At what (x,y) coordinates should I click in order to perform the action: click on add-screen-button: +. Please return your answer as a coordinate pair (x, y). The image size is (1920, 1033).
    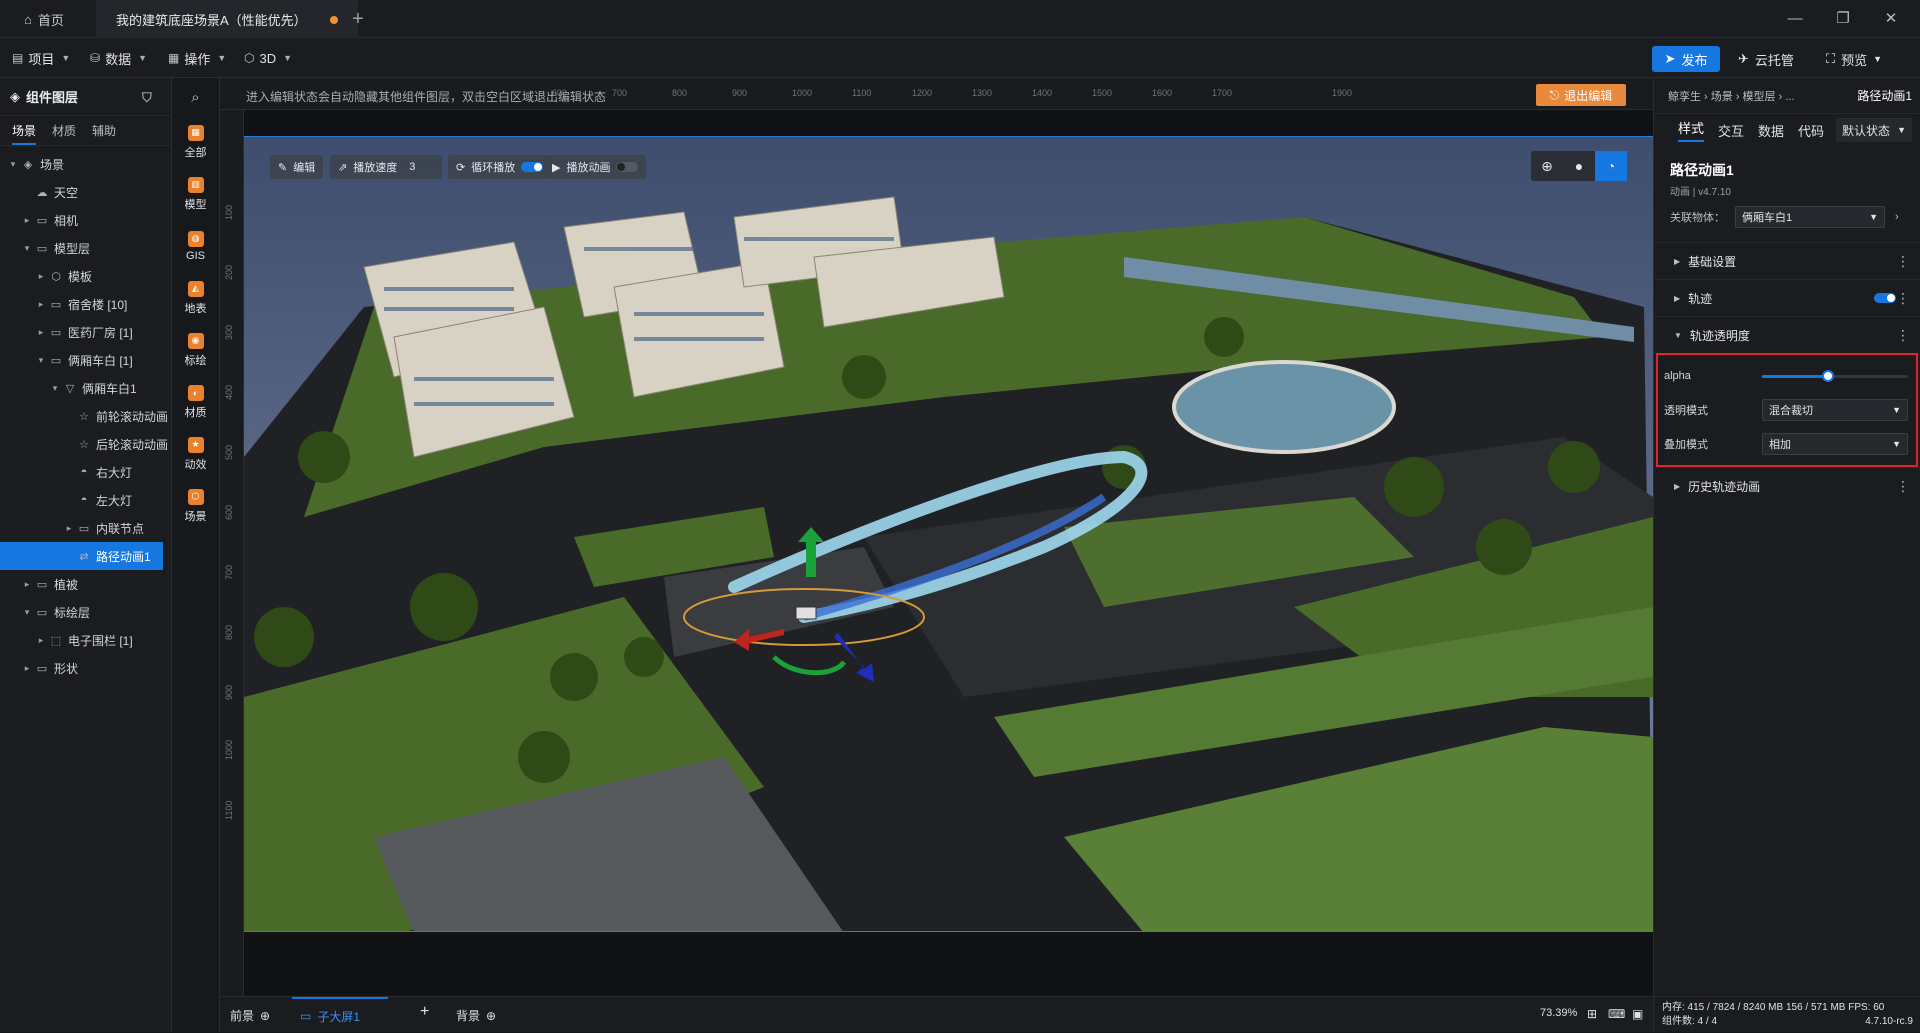
    Looking at the image, I should click on (424, 1012).